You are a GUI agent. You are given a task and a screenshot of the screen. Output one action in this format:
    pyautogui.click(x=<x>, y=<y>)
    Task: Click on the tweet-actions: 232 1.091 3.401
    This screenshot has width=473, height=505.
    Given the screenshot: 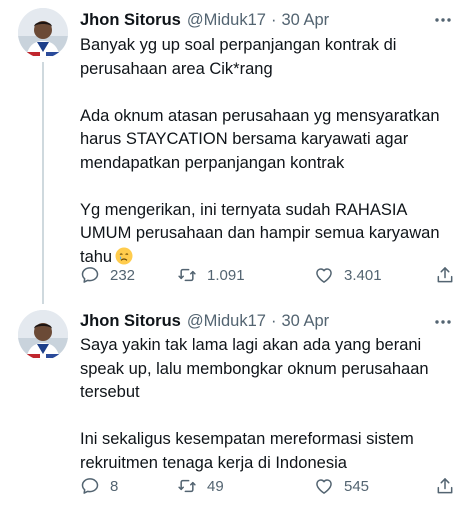 What is the action you would take?
    pyautogui.click(x=267, y=275)
    